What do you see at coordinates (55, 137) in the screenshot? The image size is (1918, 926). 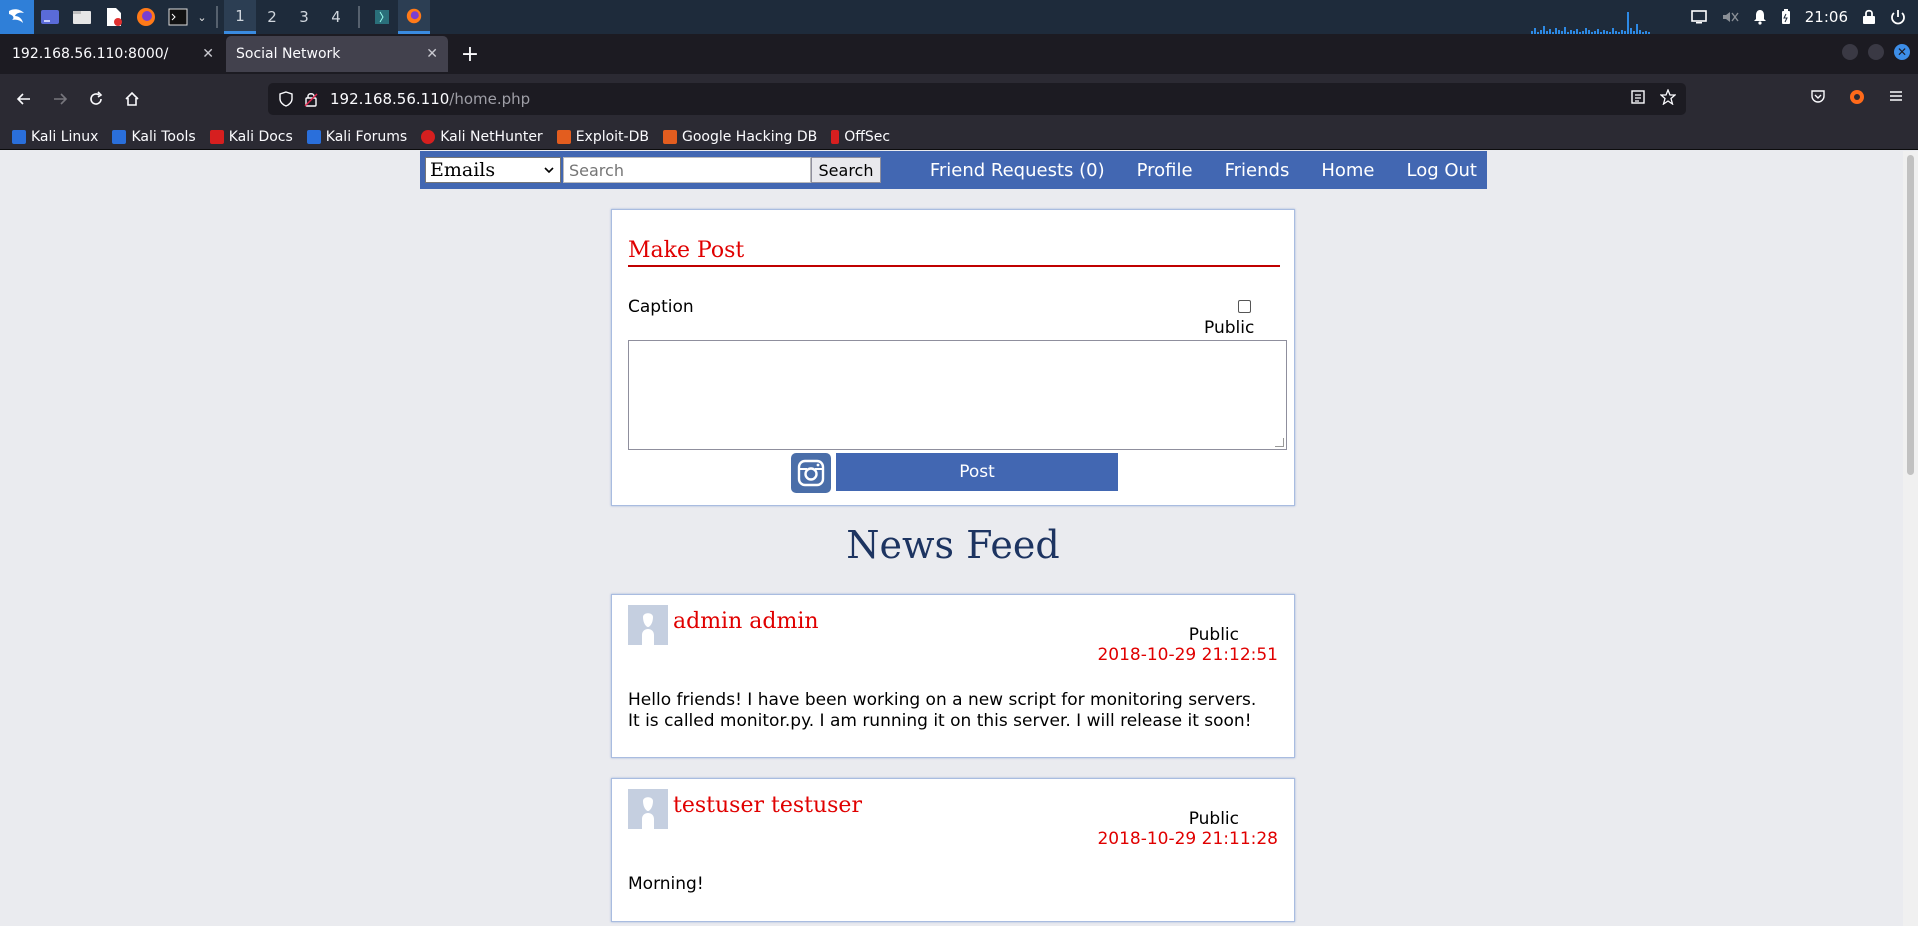 I see `bookmark-kali-linux: Kali Linux` at bounding box center [55, 137].